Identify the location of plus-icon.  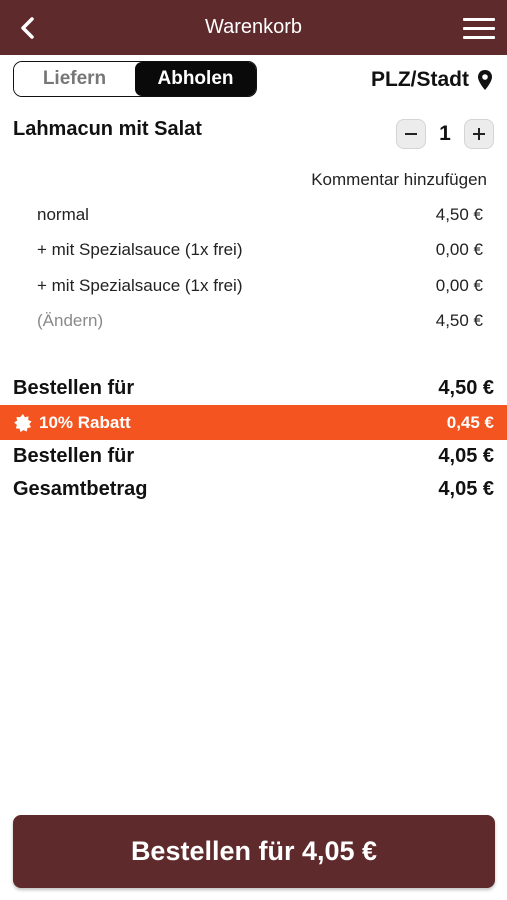
(479, 134).